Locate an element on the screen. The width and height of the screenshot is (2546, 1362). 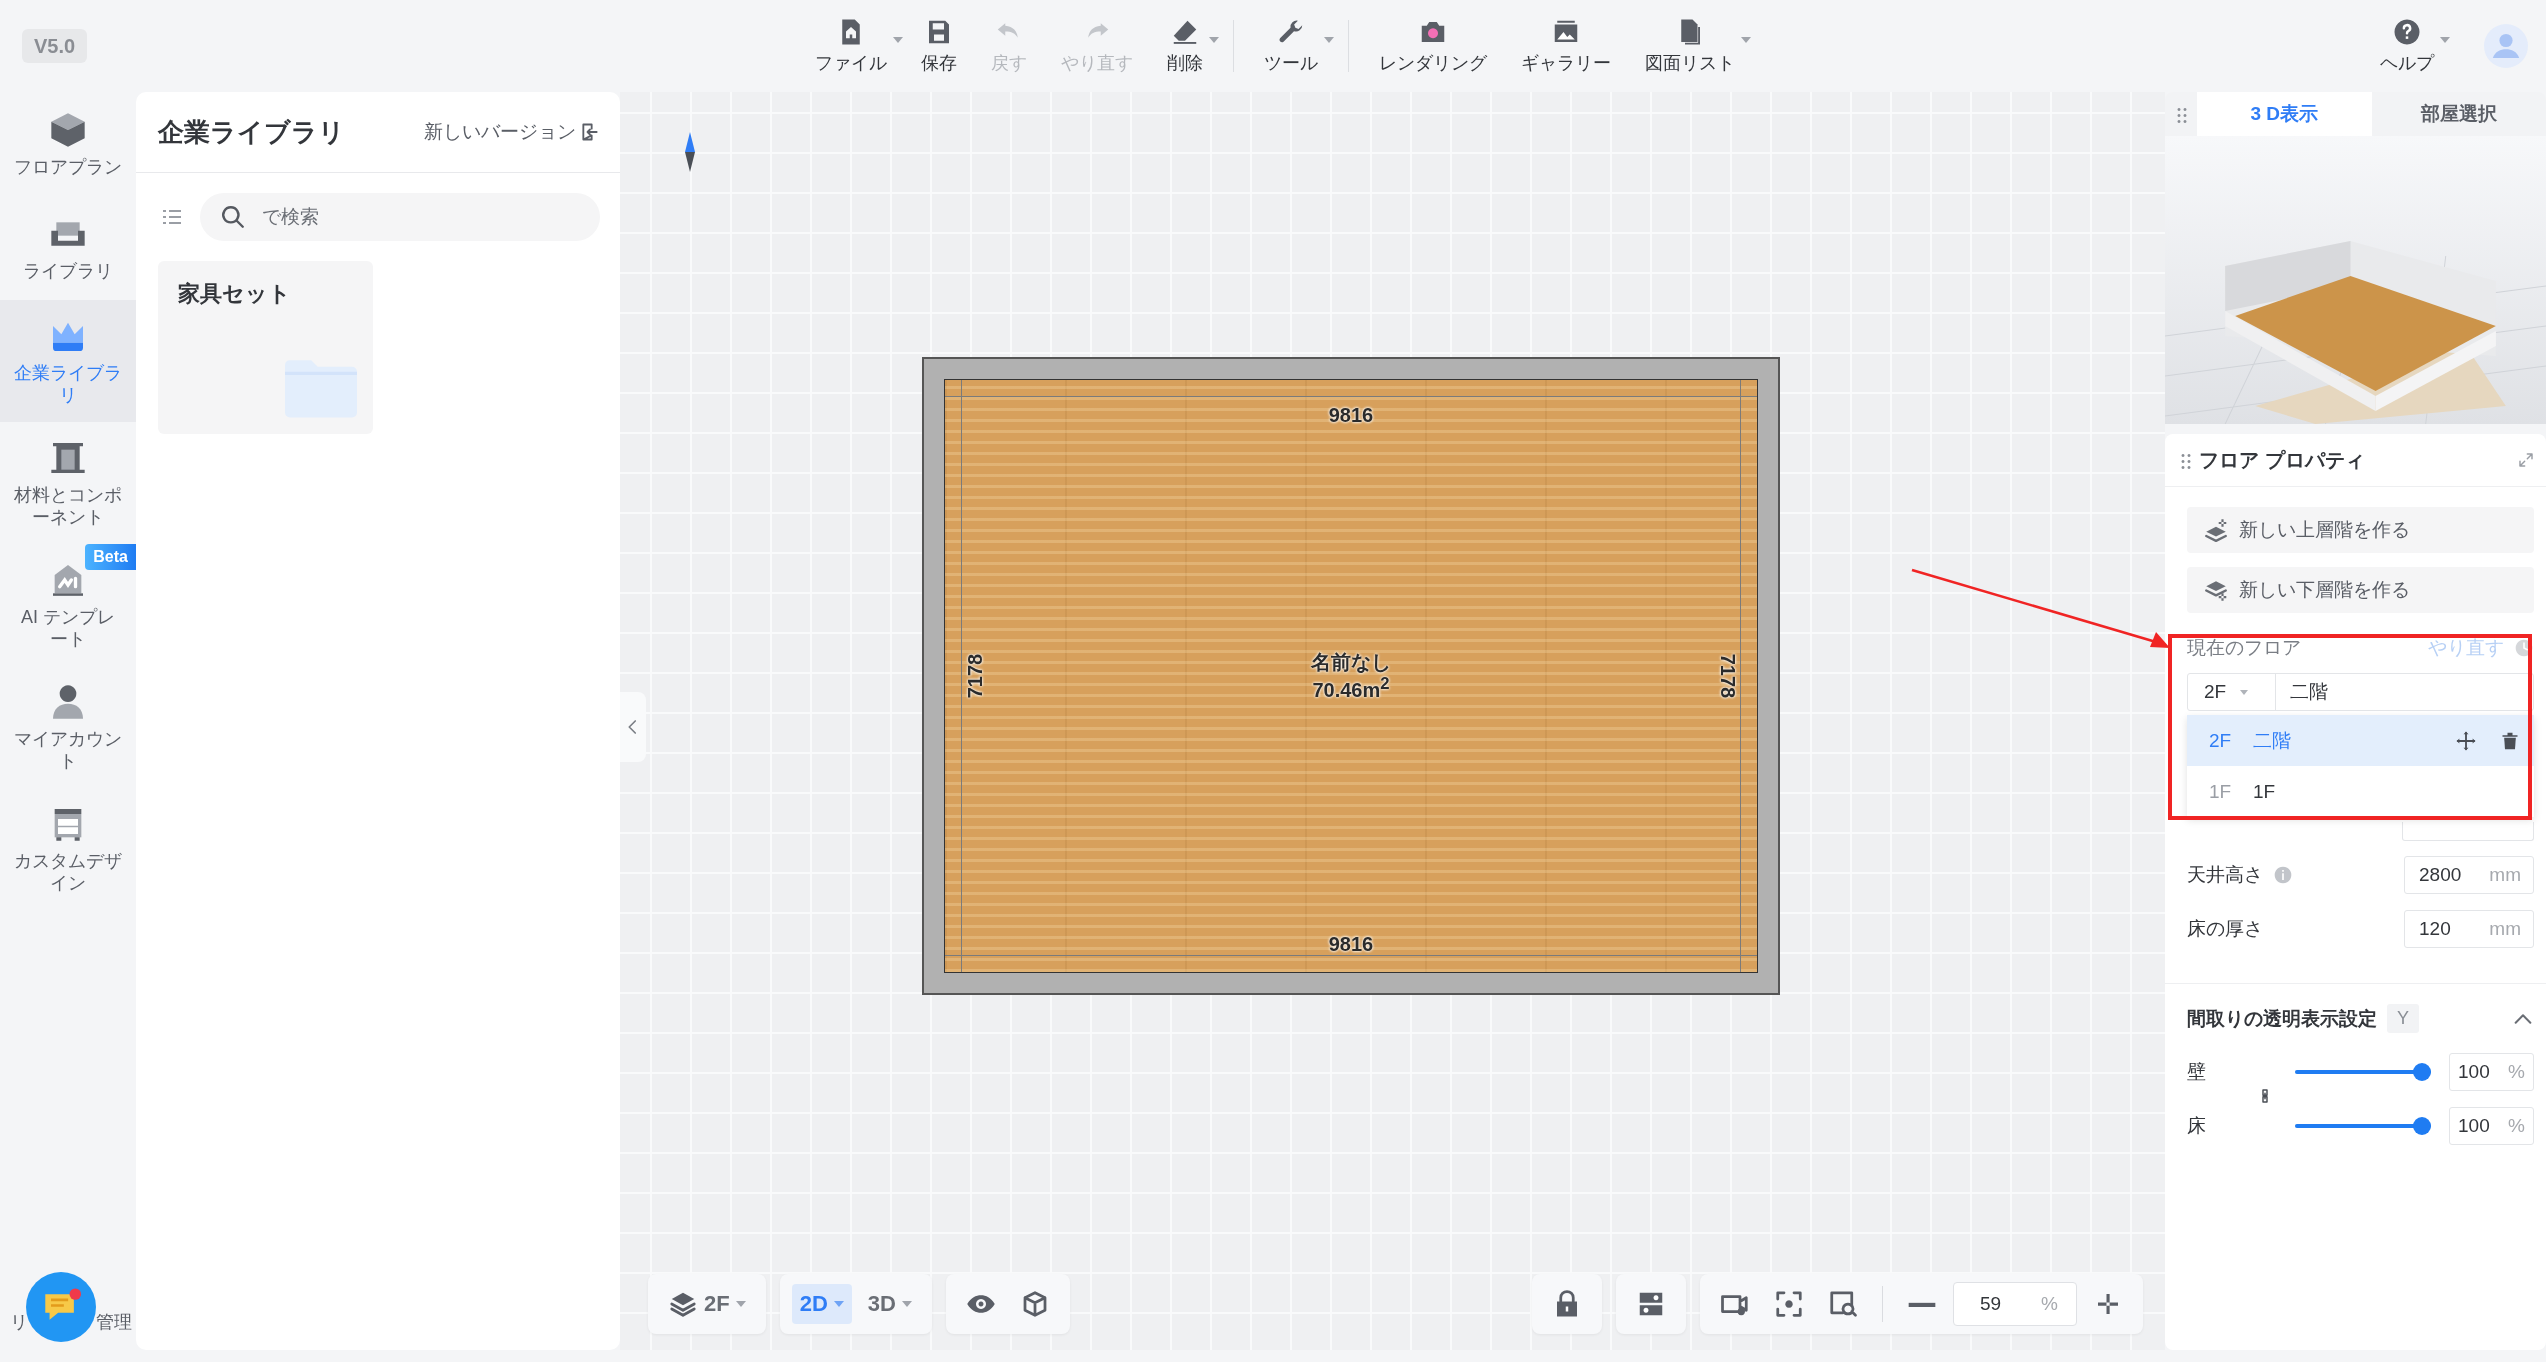
expand-icon is located at coordinates (2526, 460).